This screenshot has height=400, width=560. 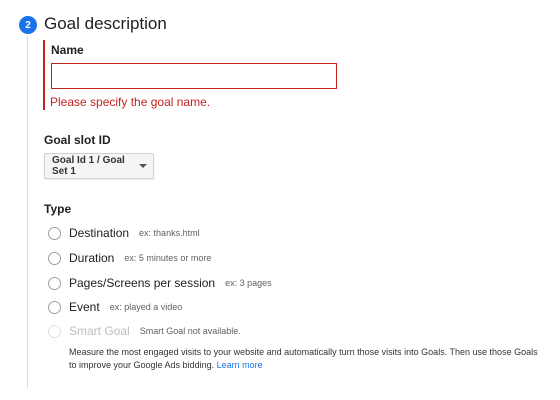 I want to click on option-label: Pages/Screens per session, so click(x=142, y=283).